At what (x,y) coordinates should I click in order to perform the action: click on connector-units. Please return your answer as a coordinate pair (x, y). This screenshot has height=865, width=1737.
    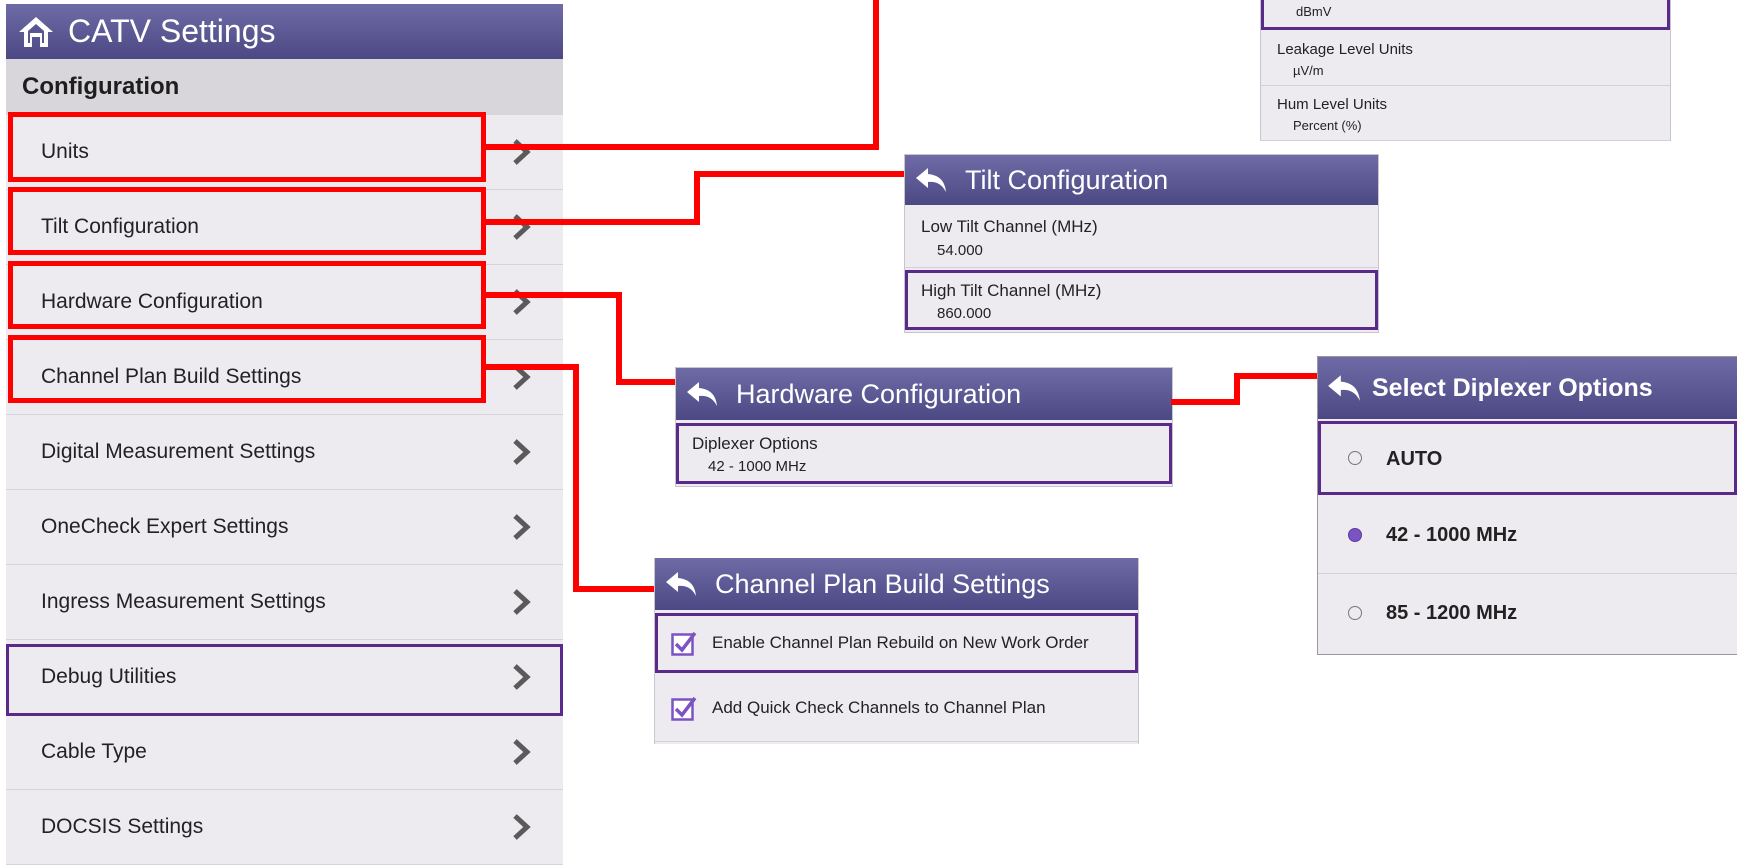
    Looking at the image, I should click on (682, 75).